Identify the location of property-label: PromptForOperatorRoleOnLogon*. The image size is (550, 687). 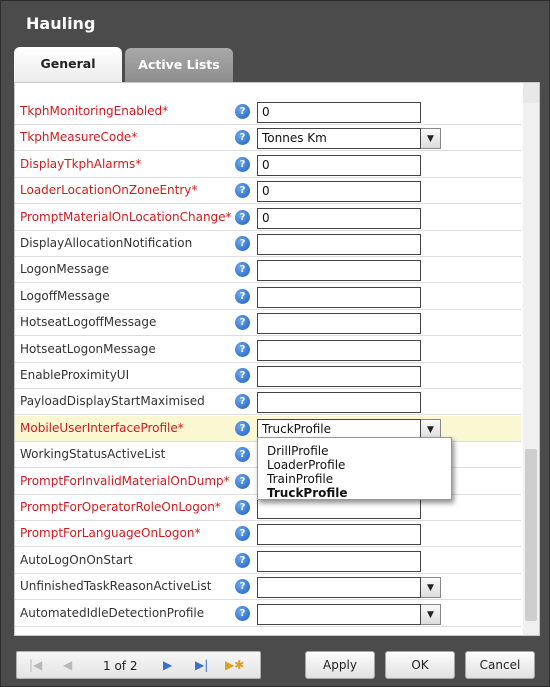
(120, 507).